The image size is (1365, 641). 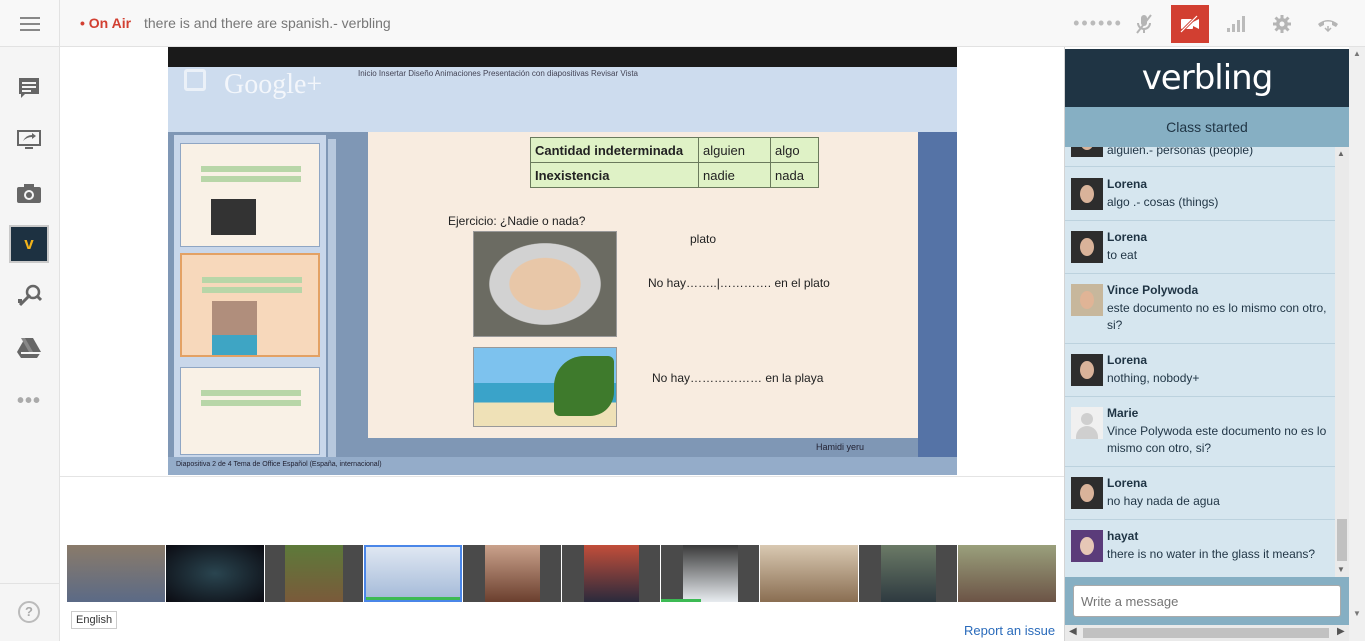 I want to click on more-icon: •••, so click(x=28, y=400).